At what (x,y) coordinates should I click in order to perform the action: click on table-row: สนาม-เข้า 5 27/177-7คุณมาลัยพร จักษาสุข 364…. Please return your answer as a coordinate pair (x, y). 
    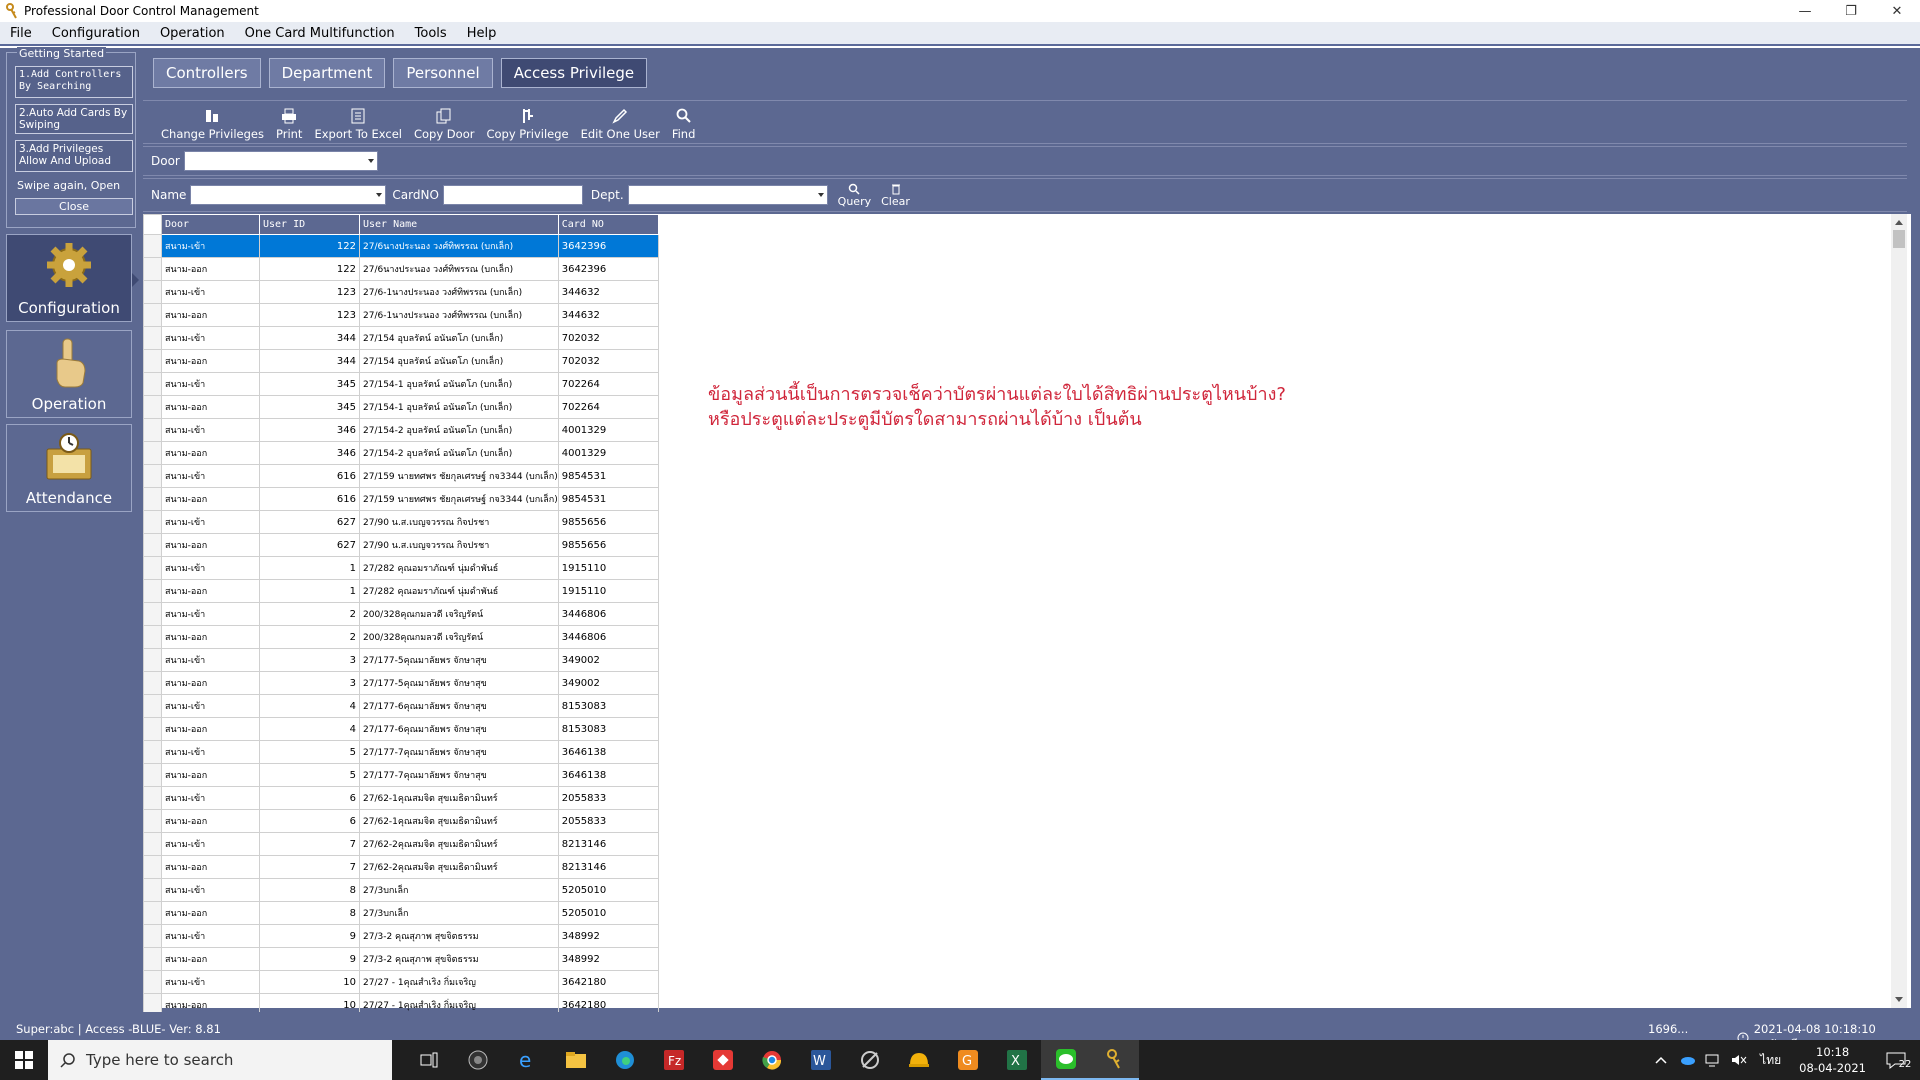
    Looking at the image, I should click on (401, 752).